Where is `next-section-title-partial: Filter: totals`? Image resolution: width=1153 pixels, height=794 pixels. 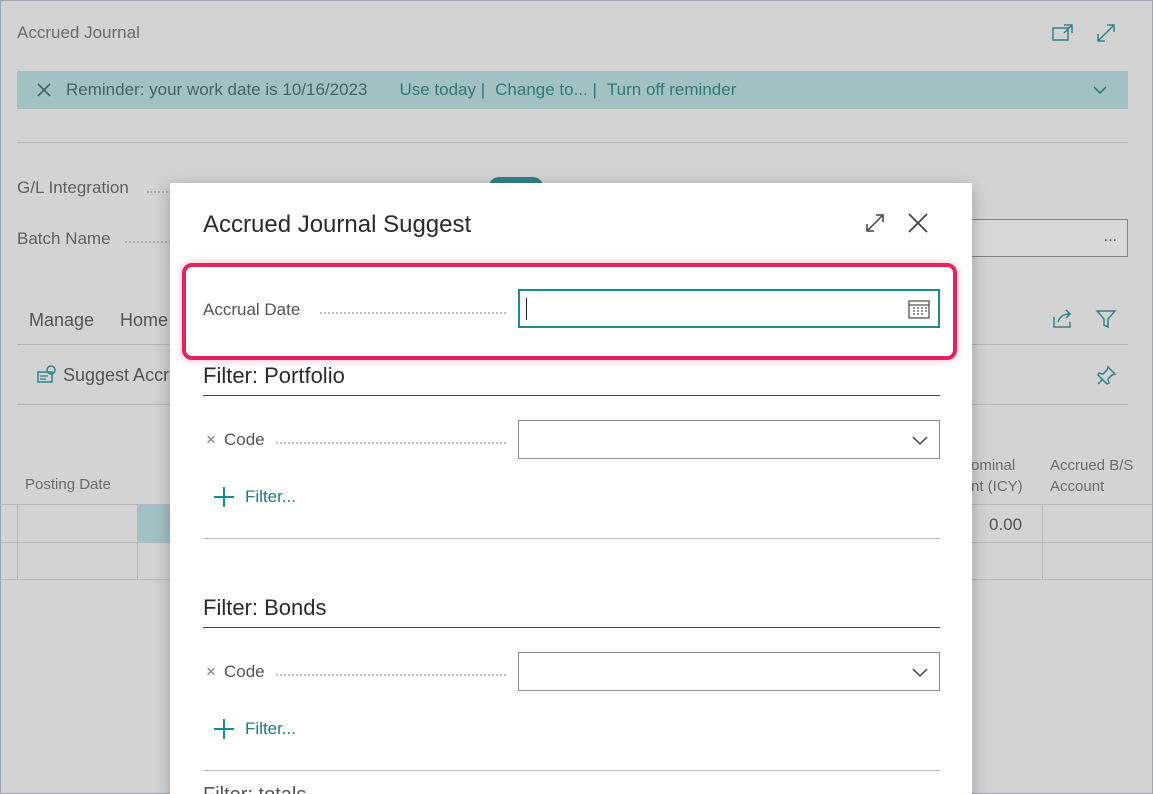
next-section-title-partial: Filter: totals is located at coordinates (254, 789).